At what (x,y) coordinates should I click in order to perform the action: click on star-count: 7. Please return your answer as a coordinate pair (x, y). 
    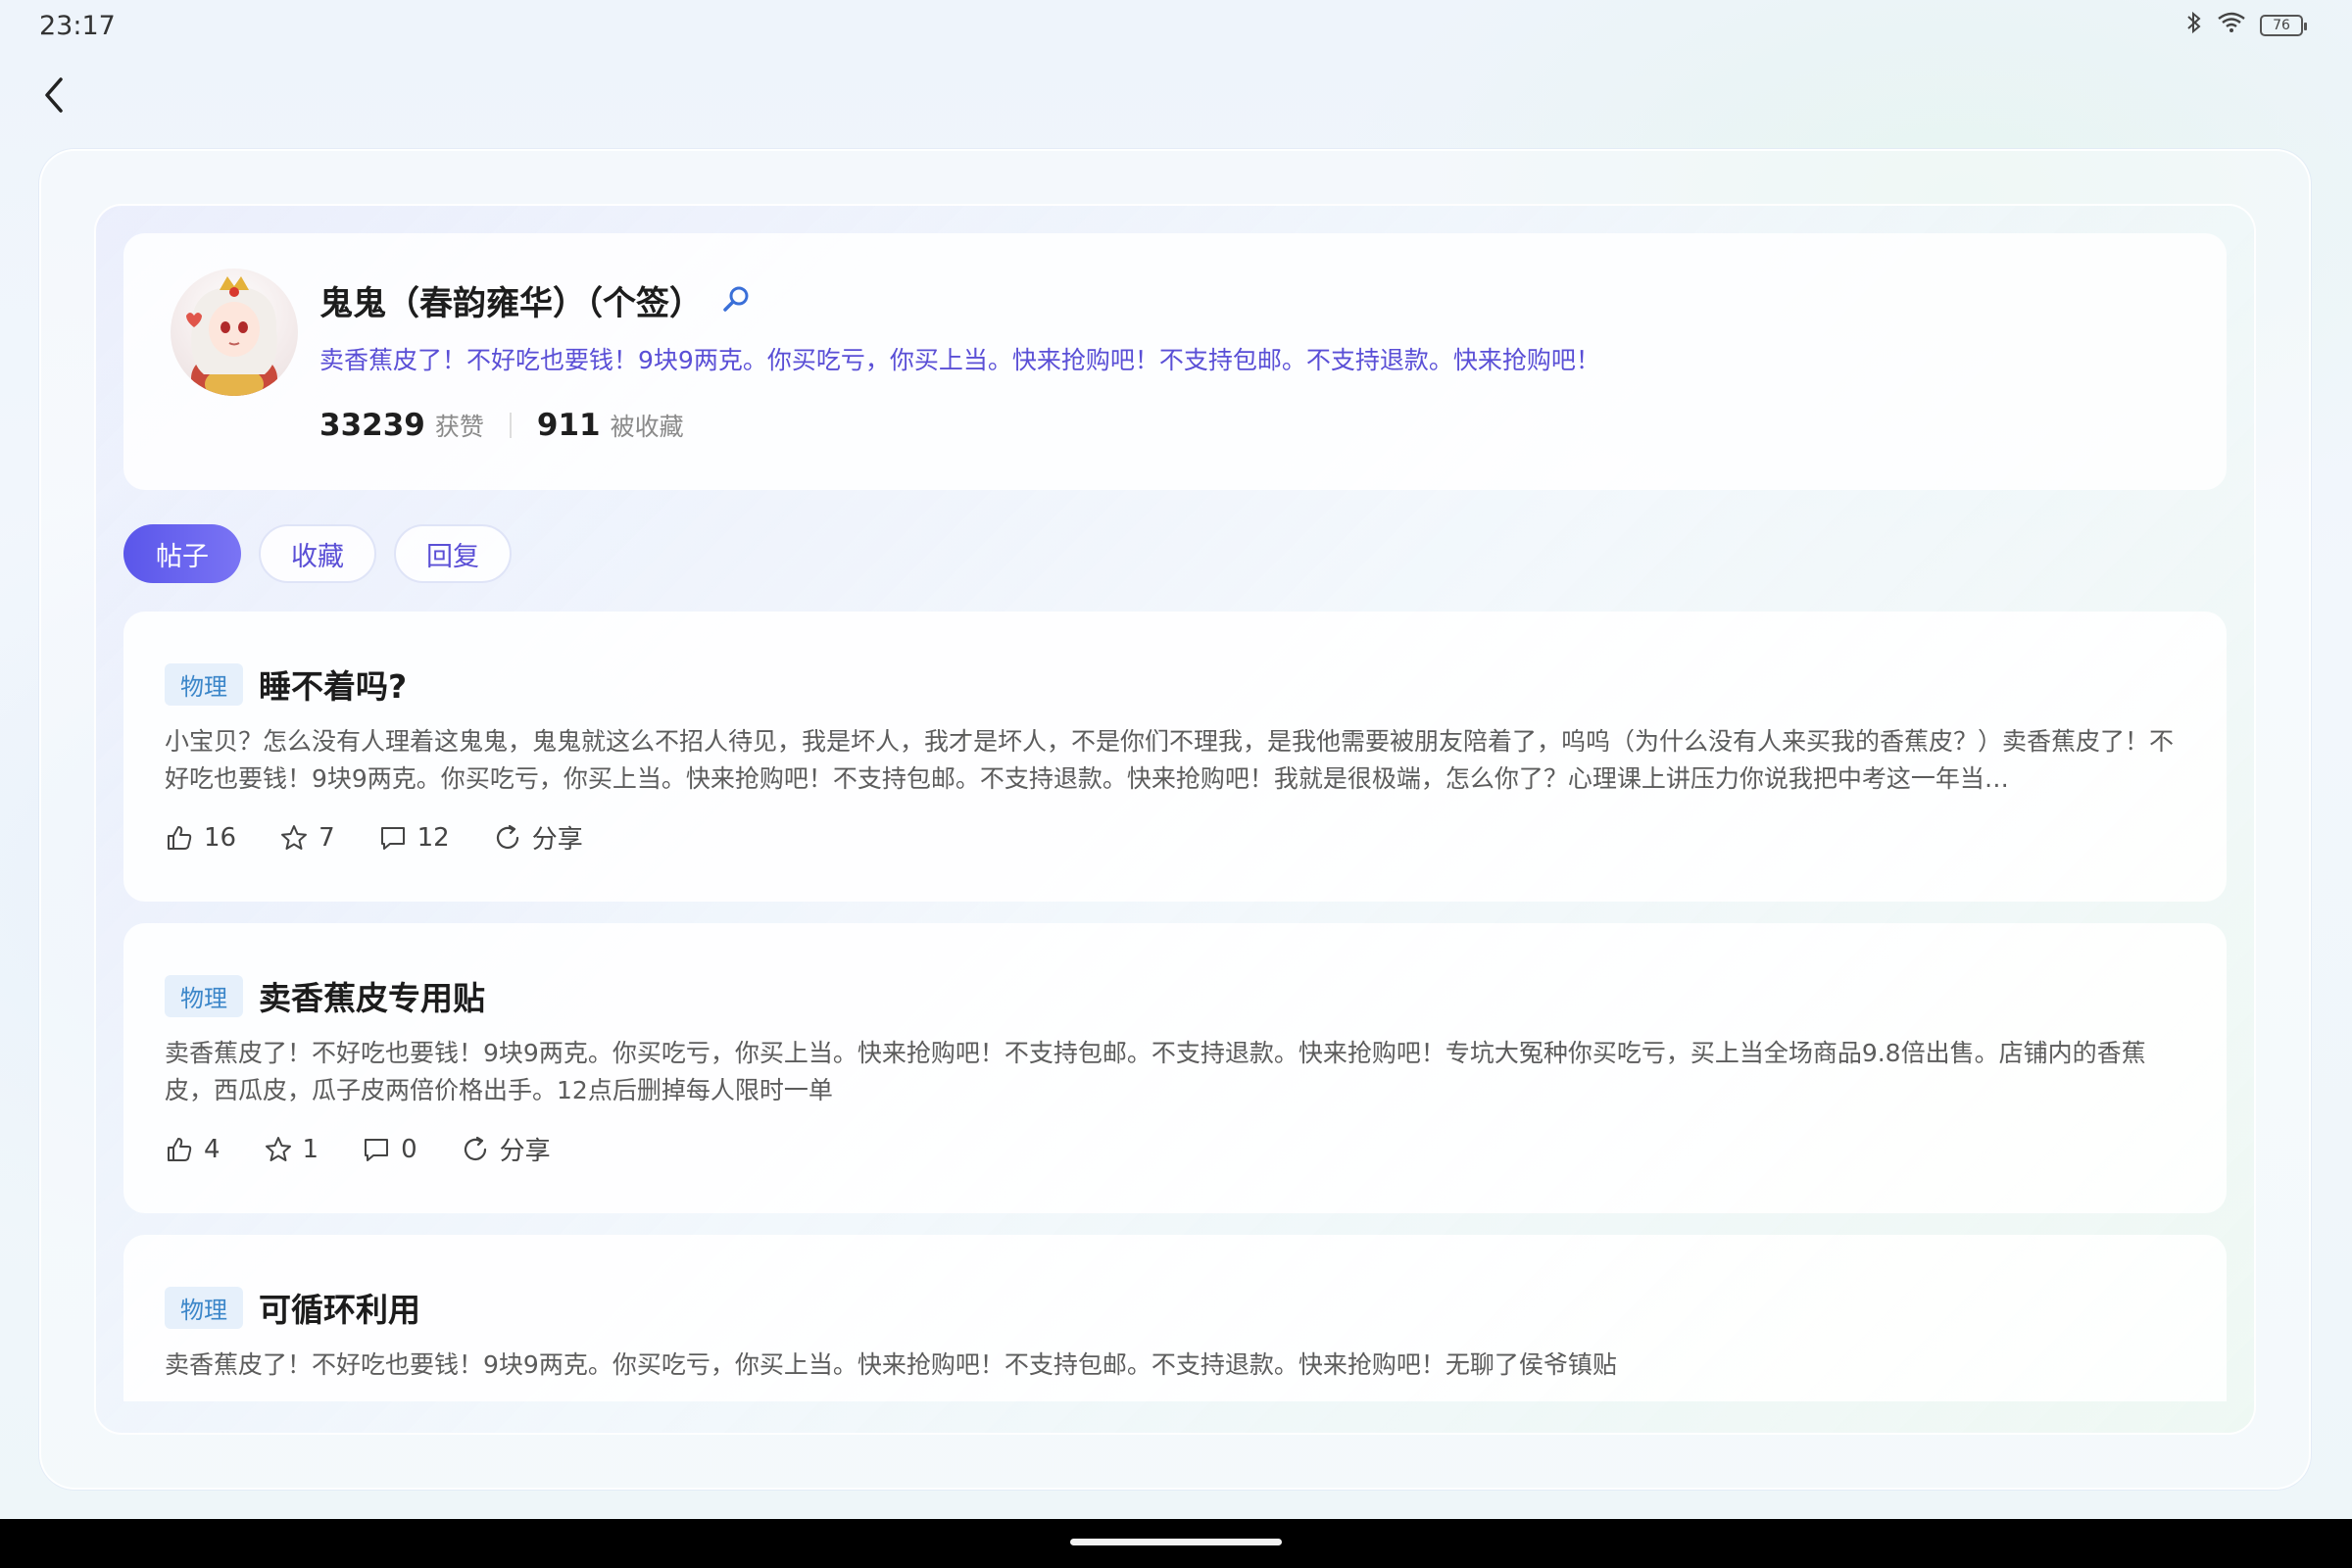
    Looking at the image, I should click on (326, 837).